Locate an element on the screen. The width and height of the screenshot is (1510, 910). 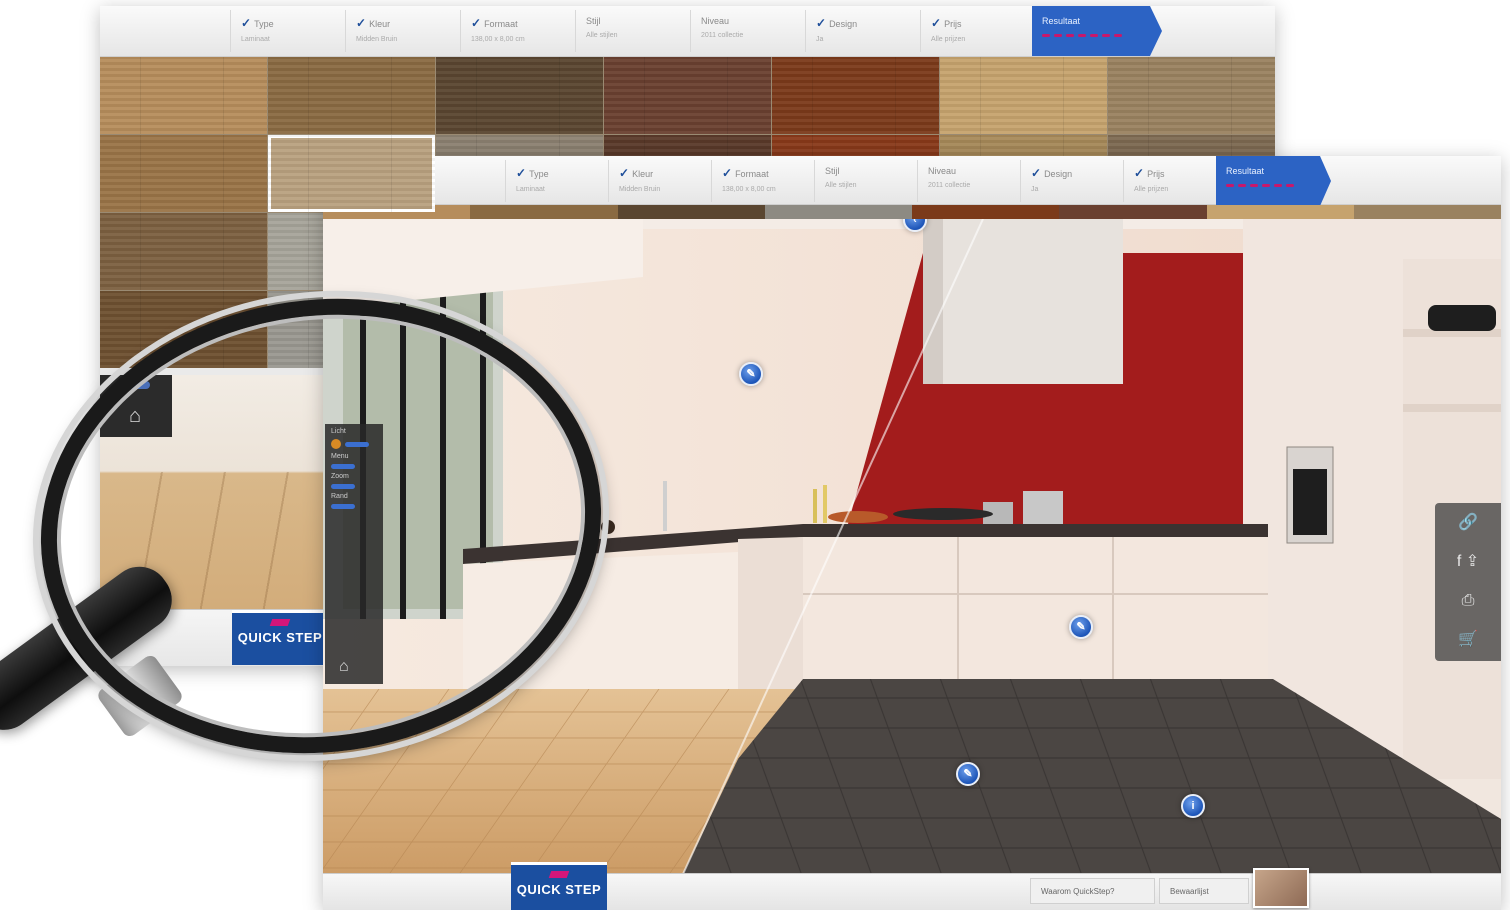
print-icon: ⎙ is located at coordinates (1468, 600).